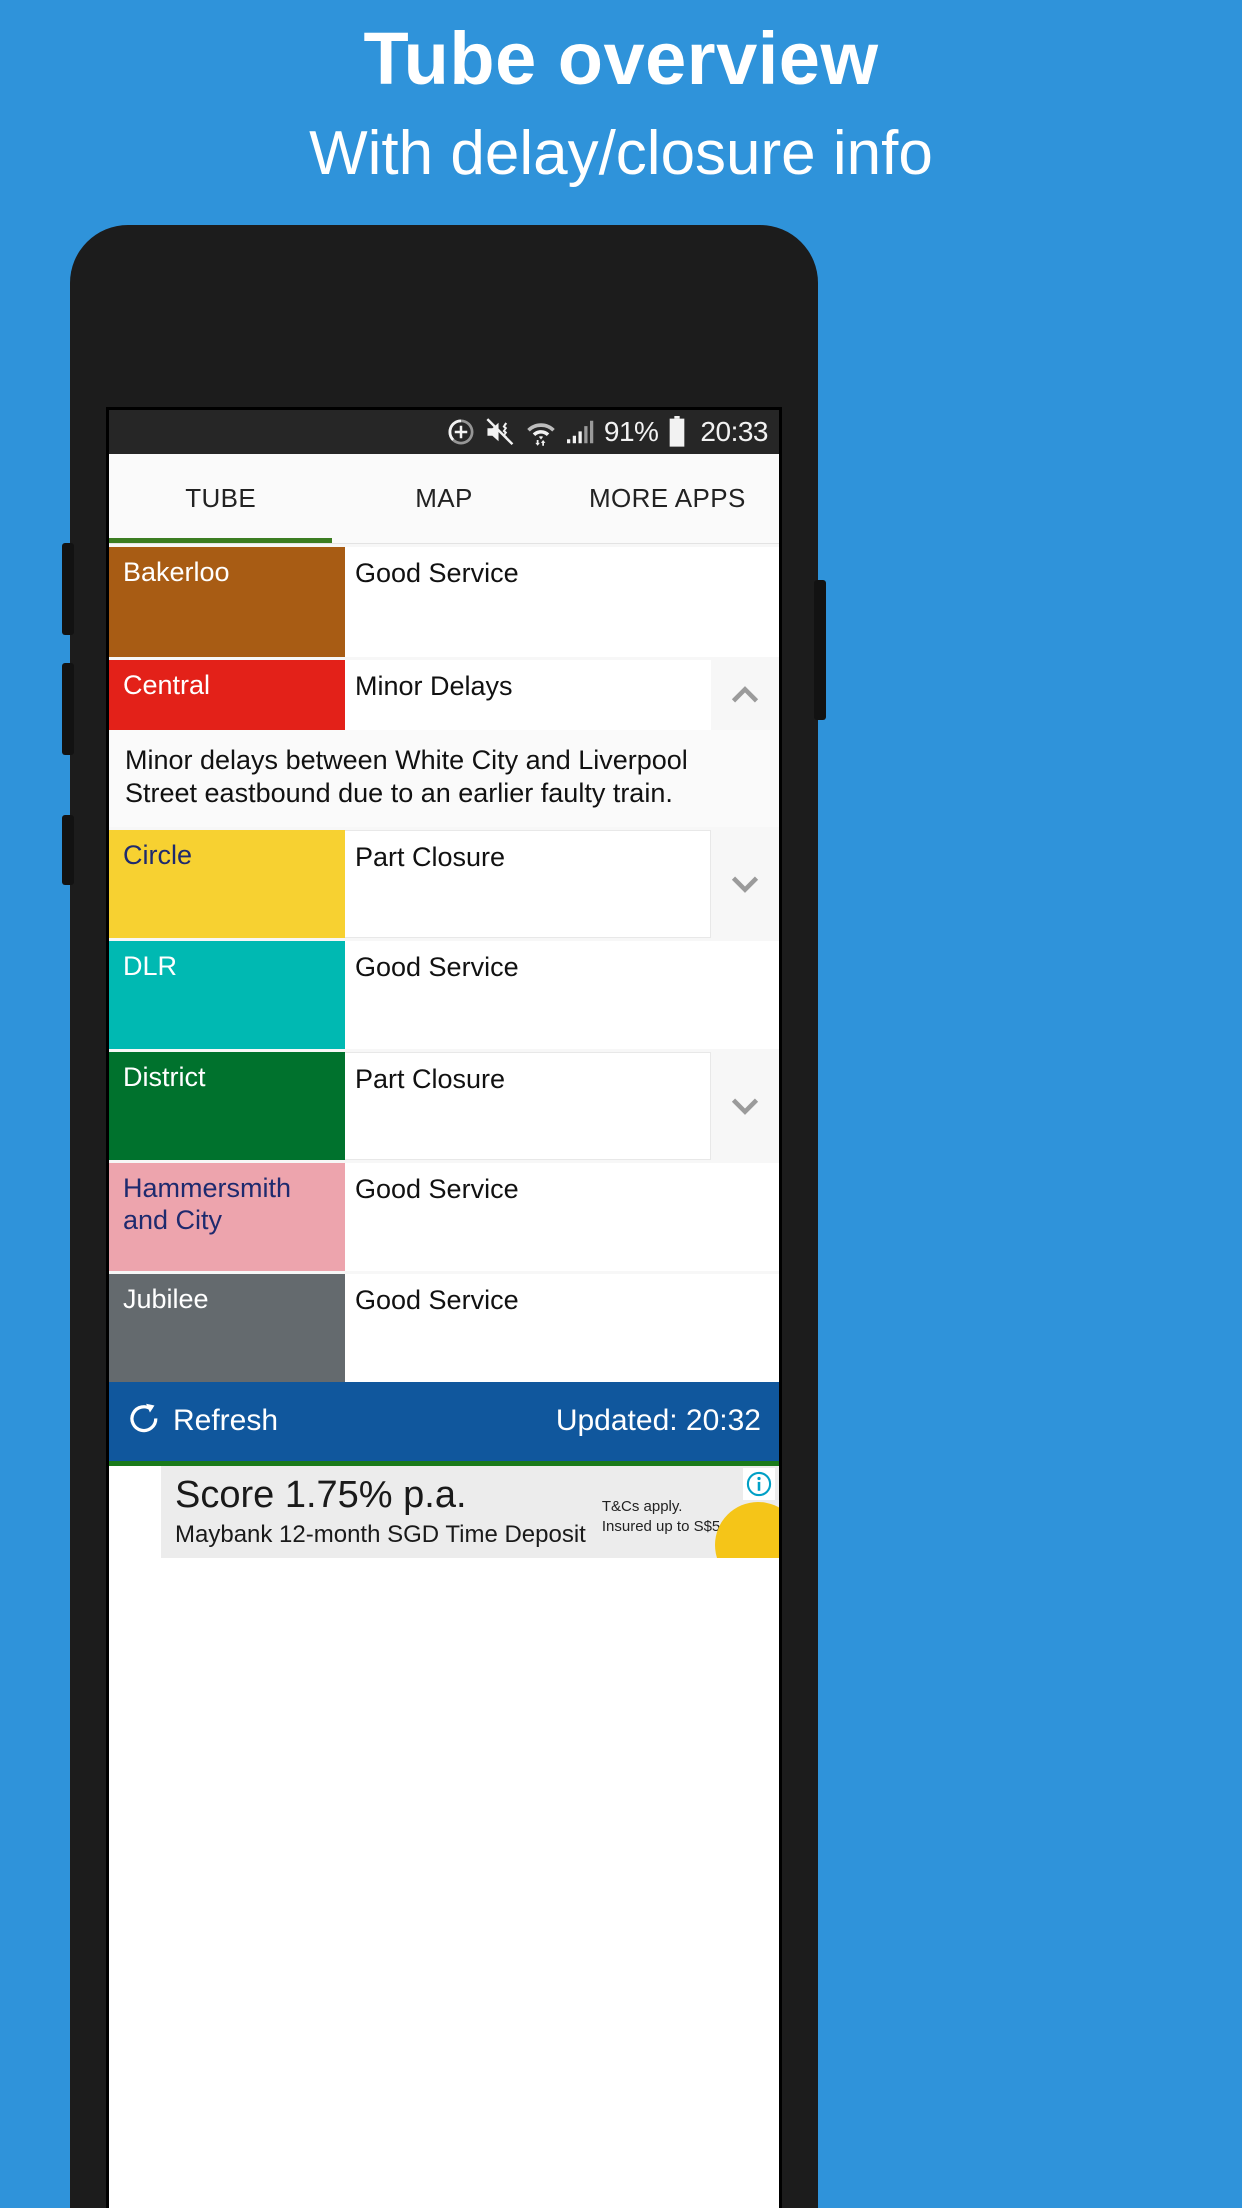 The width and height of the screenshot is (1242, 2208). Describe the element at coordinates (207, 1203) in the screenshot. I see `line-name-label: Hammersmith and City` at that location.